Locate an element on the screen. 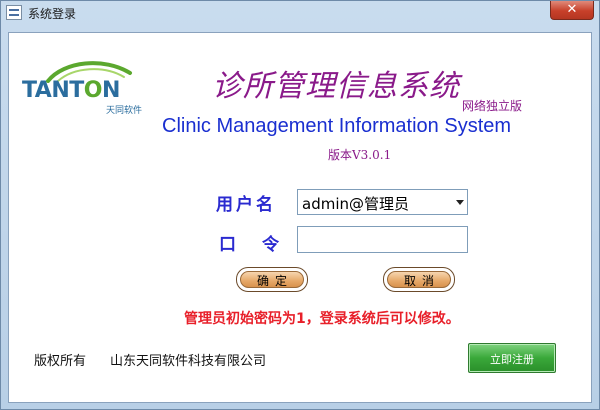  logo-wordmark: TANTON is located at coordinates (71, 90).